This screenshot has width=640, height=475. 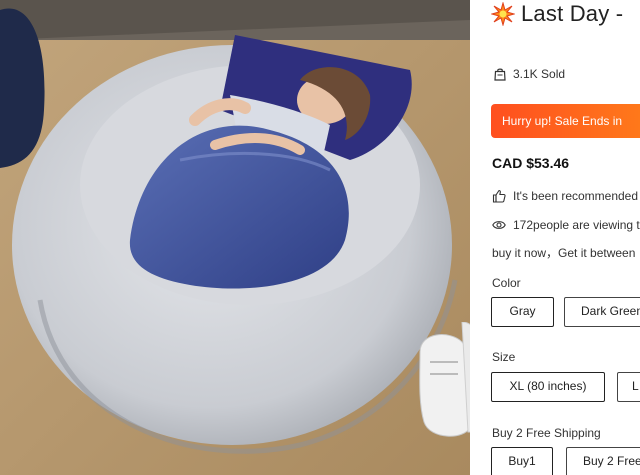 I want to click on thumbs-up-icon, so click(x=499, y=196).